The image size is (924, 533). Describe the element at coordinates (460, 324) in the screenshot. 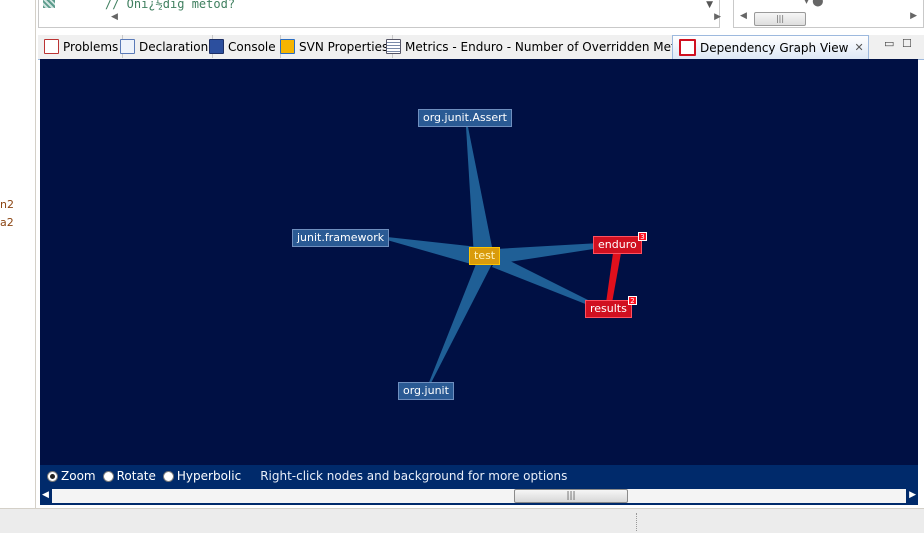

I see `edge-test-junit` at that location.